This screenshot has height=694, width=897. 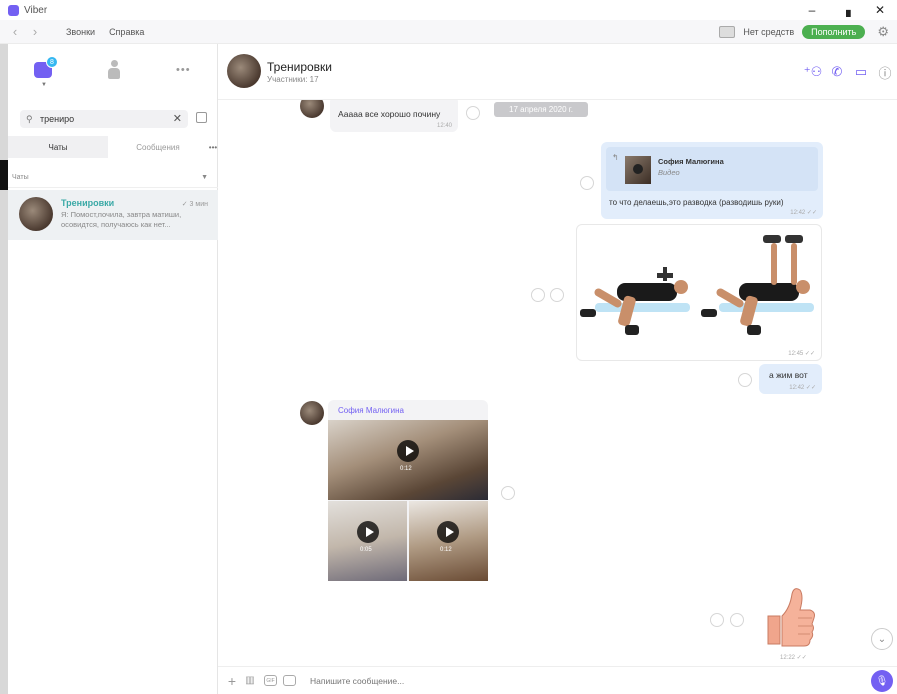 I want to click on menu-help: Справка, so click(x=126, y=32).